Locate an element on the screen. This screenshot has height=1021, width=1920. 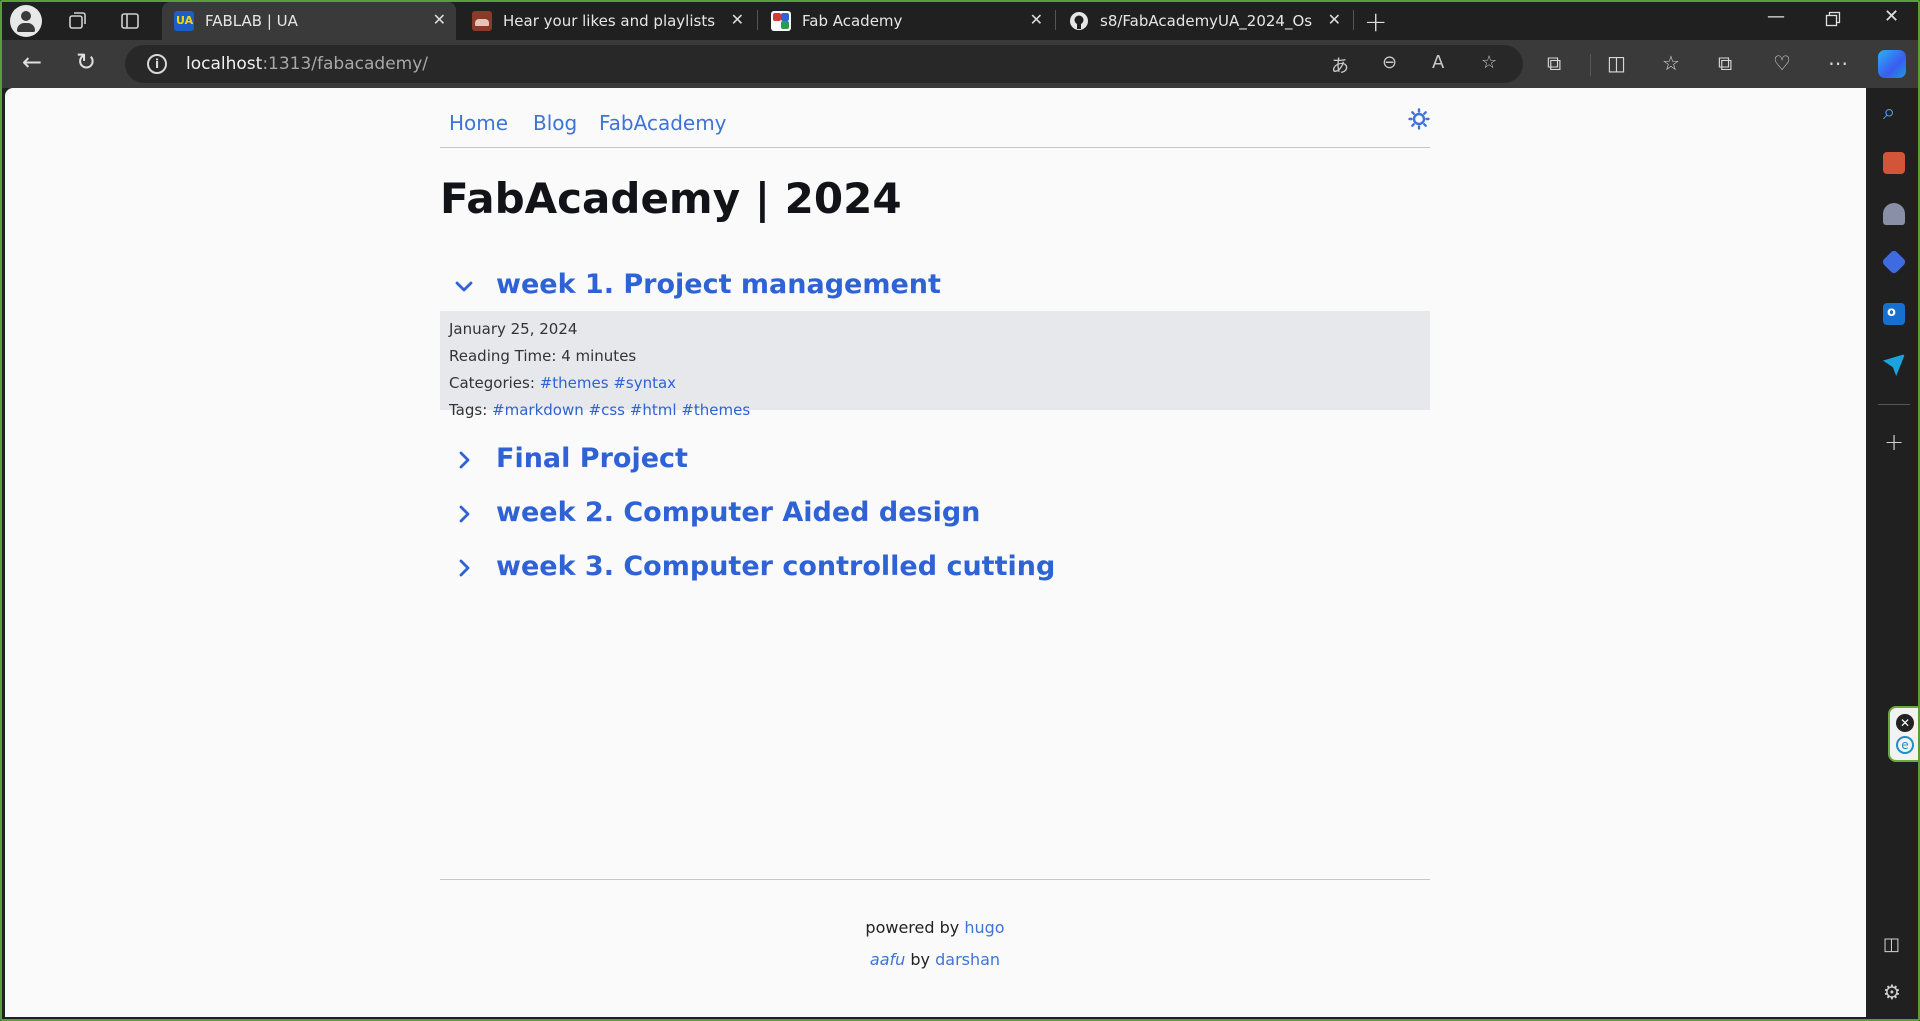
tab-fablab-ua: UA FABLAB | UA ✕ is located at coordinates (309, 21).